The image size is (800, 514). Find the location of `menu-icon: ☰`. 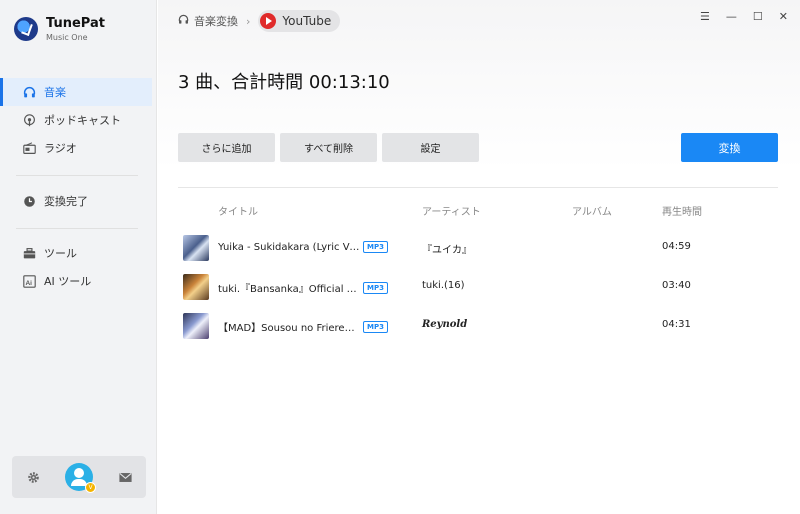

menu-icon: ☰ is located at coordinates (705, 16).